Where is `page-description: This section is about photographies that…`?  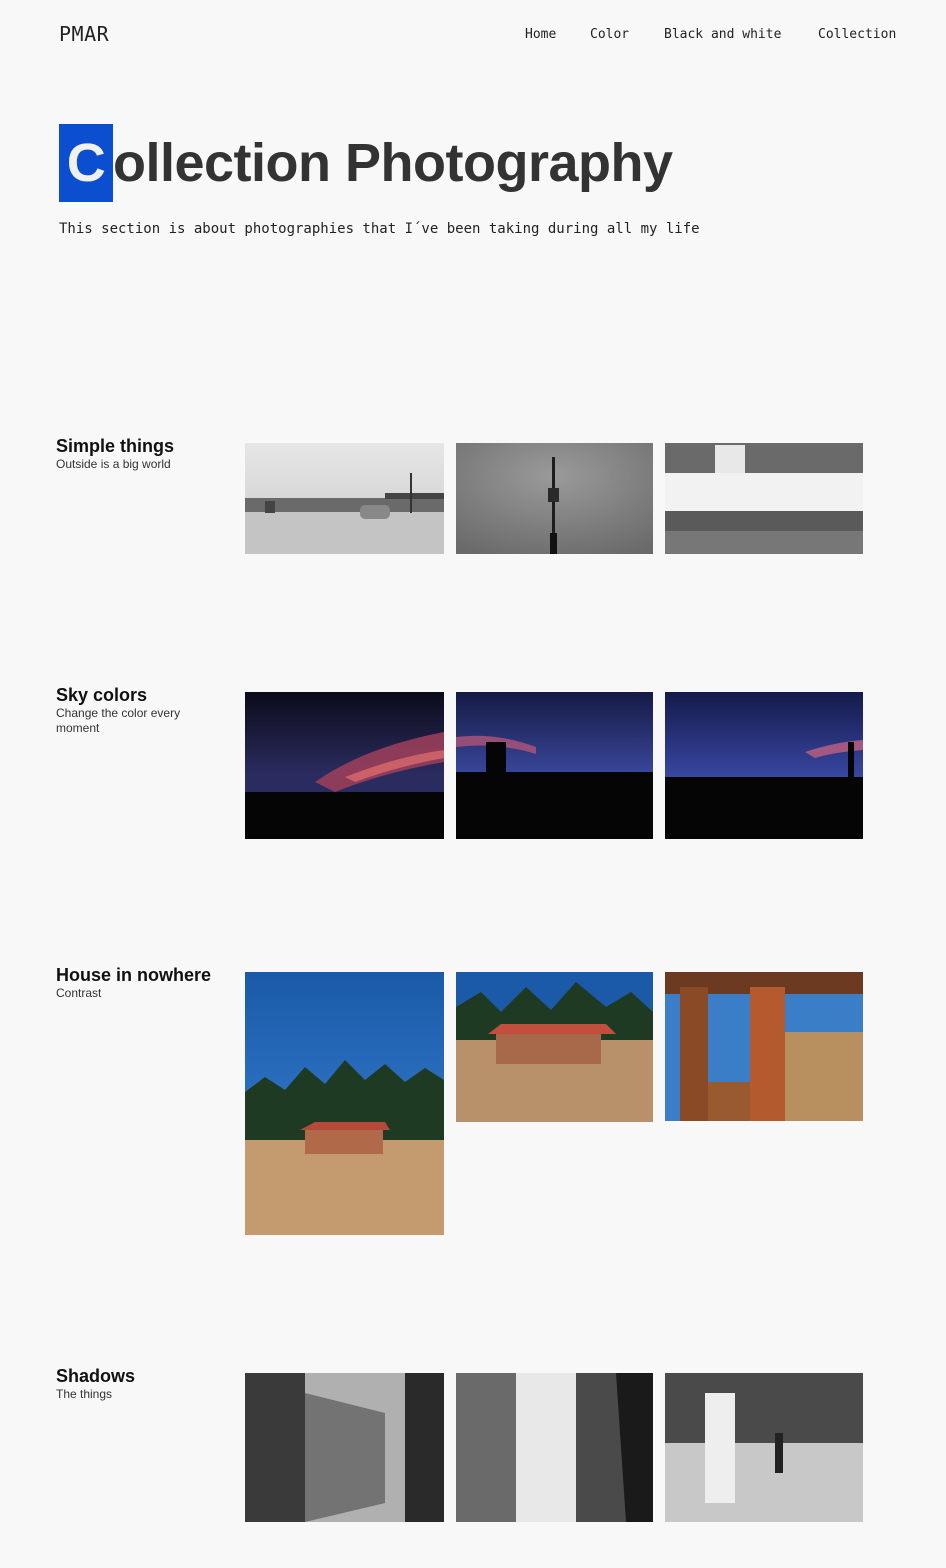
page-description: This section is about photographies that… is located at coordinates (379, 229).